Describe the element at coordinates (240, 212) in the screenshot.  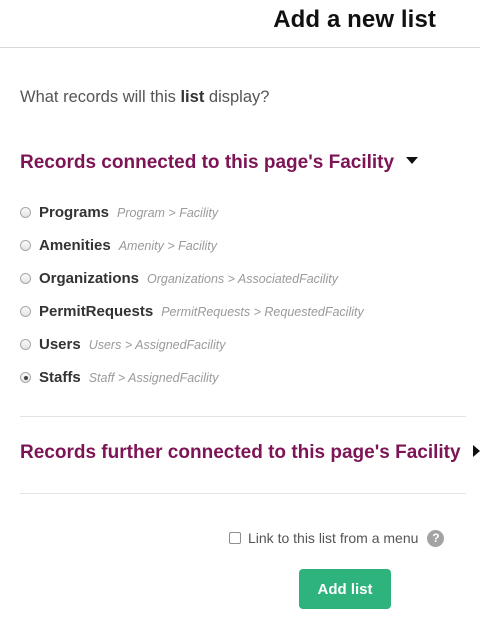
I see `option-programs: Programs Program > Facility` at that location.